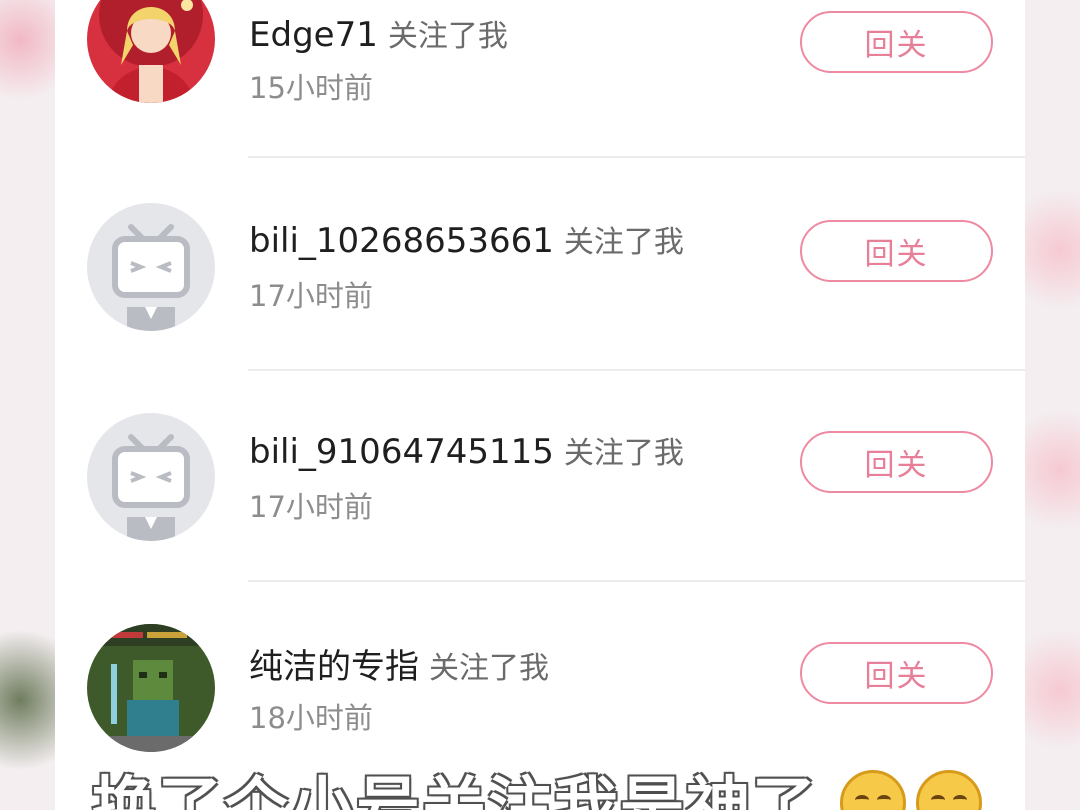 This screenshot has width=1080, height=810. Describe the element at coordinates (401, 452) in the screenshot. I see `username: bili_91064745115` at that location.